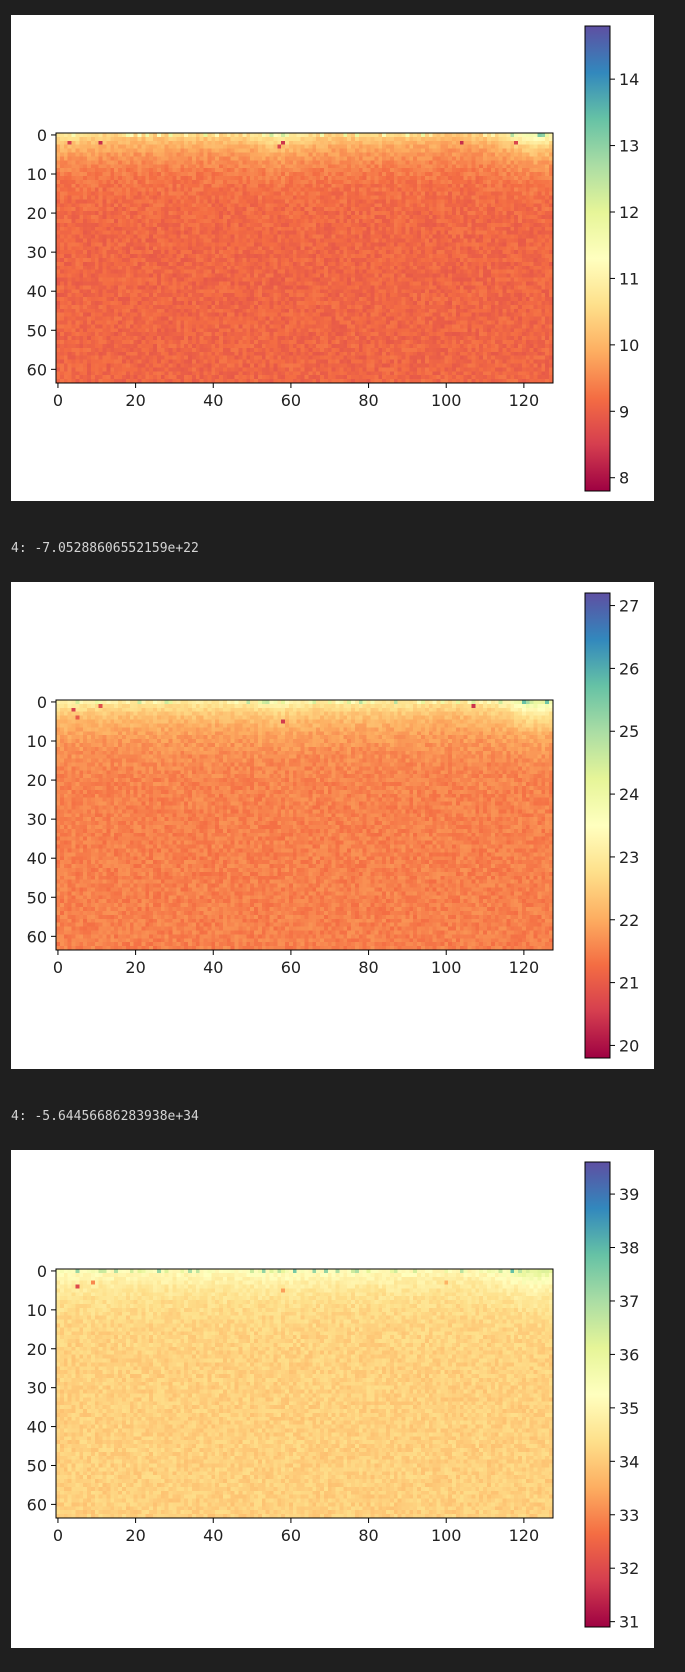 The height and width of the screenshot is (1672, 685). I want to click on colorbar-tick-label: 8, so click(624, 478).